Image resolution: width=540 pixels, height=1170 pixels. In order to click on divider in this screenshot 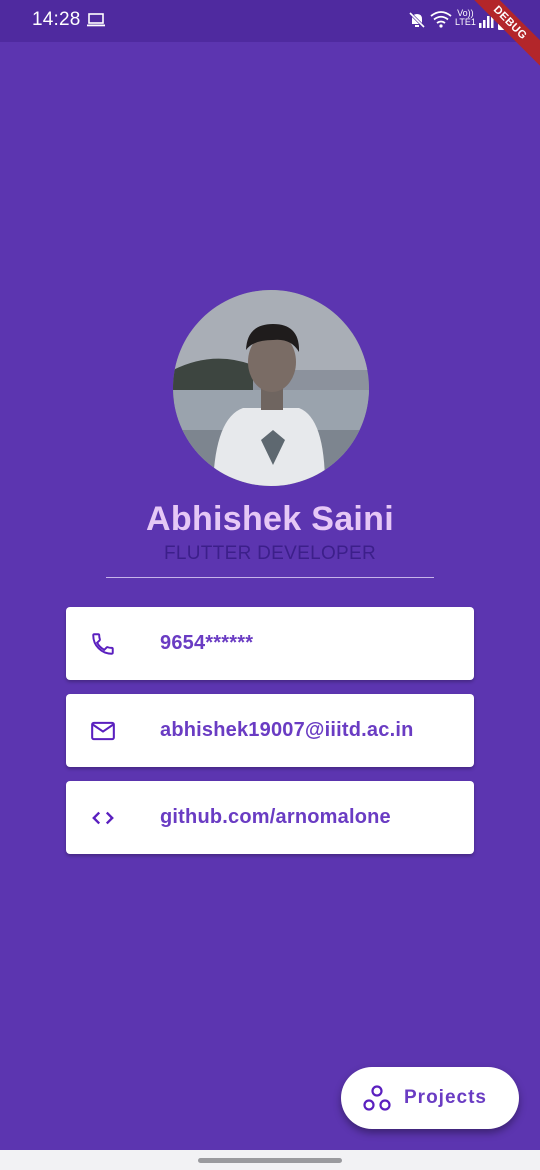, I will do `click(270, 577)`.